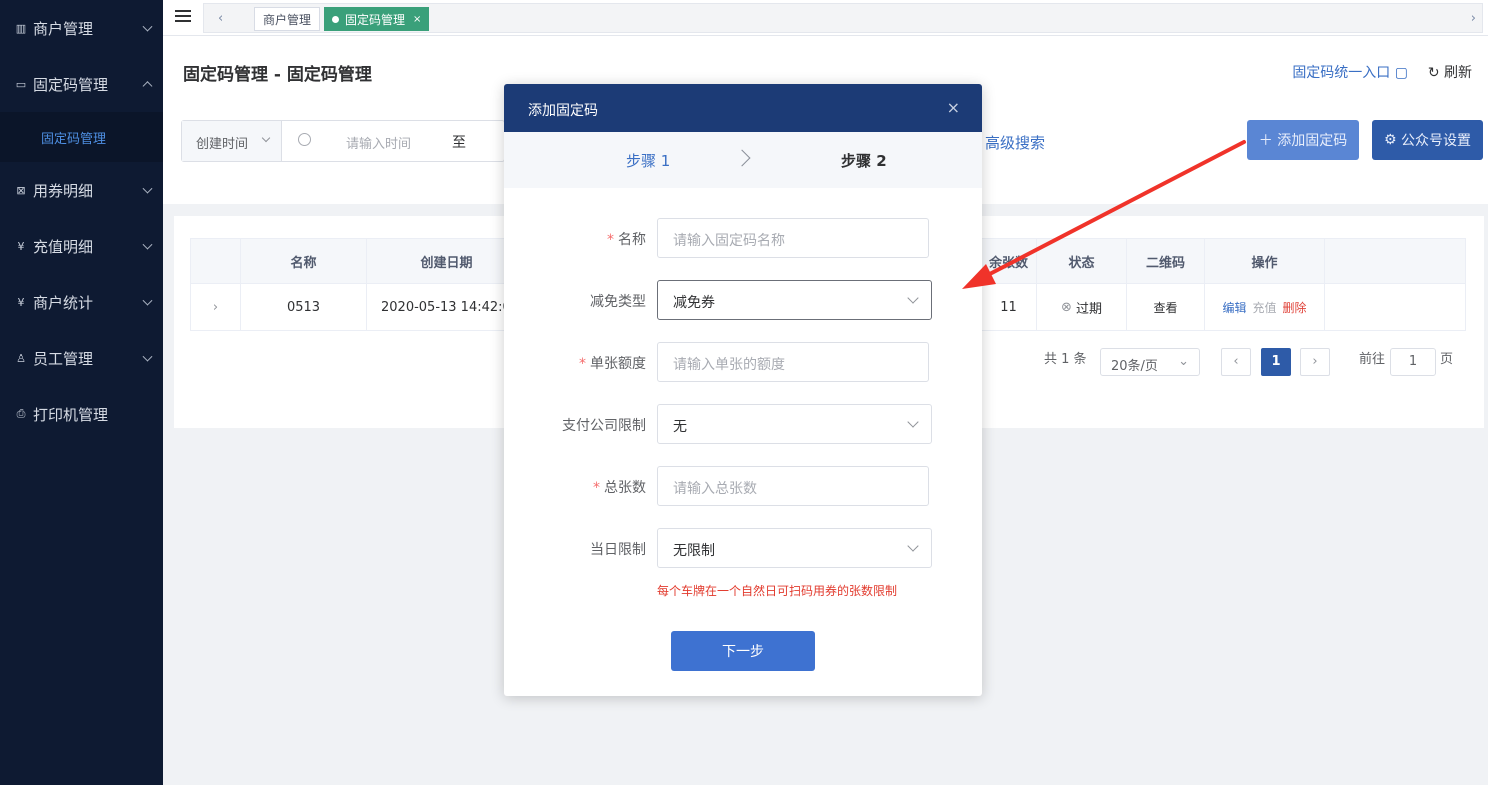 This screenshot has height=785, width=1488. What do you see at coordinates (793, 238) in the screenshot?
I see `name-input: 请输入固定码名称` at bounding box center [793, 238].